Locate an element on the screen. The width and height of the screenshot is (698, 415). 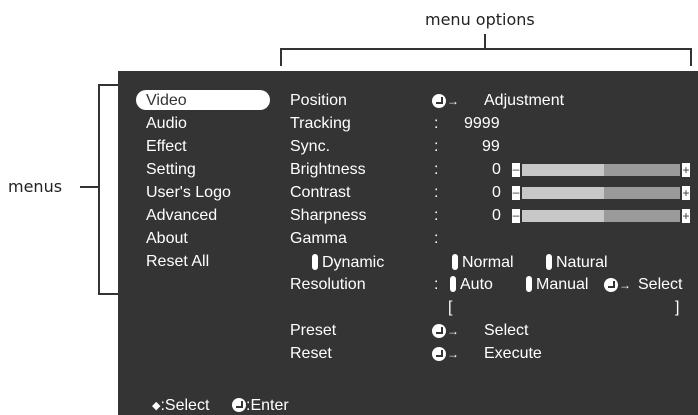
menu-item-advanced: Advanced is located at coordinates (181, 216).